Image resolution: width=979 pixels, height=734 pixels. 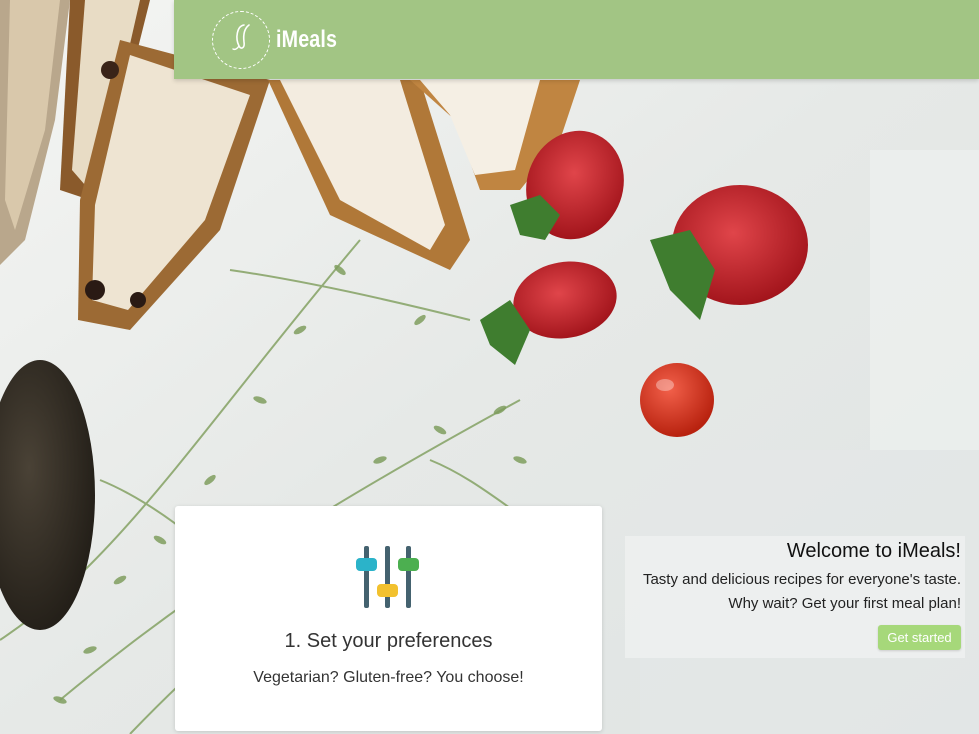 What do you see at coordinates (844, 603) in the screenshot?
I see `welcome-cta-text: Why wait? Get your first meal plan!` at bounding box center [844, 603].